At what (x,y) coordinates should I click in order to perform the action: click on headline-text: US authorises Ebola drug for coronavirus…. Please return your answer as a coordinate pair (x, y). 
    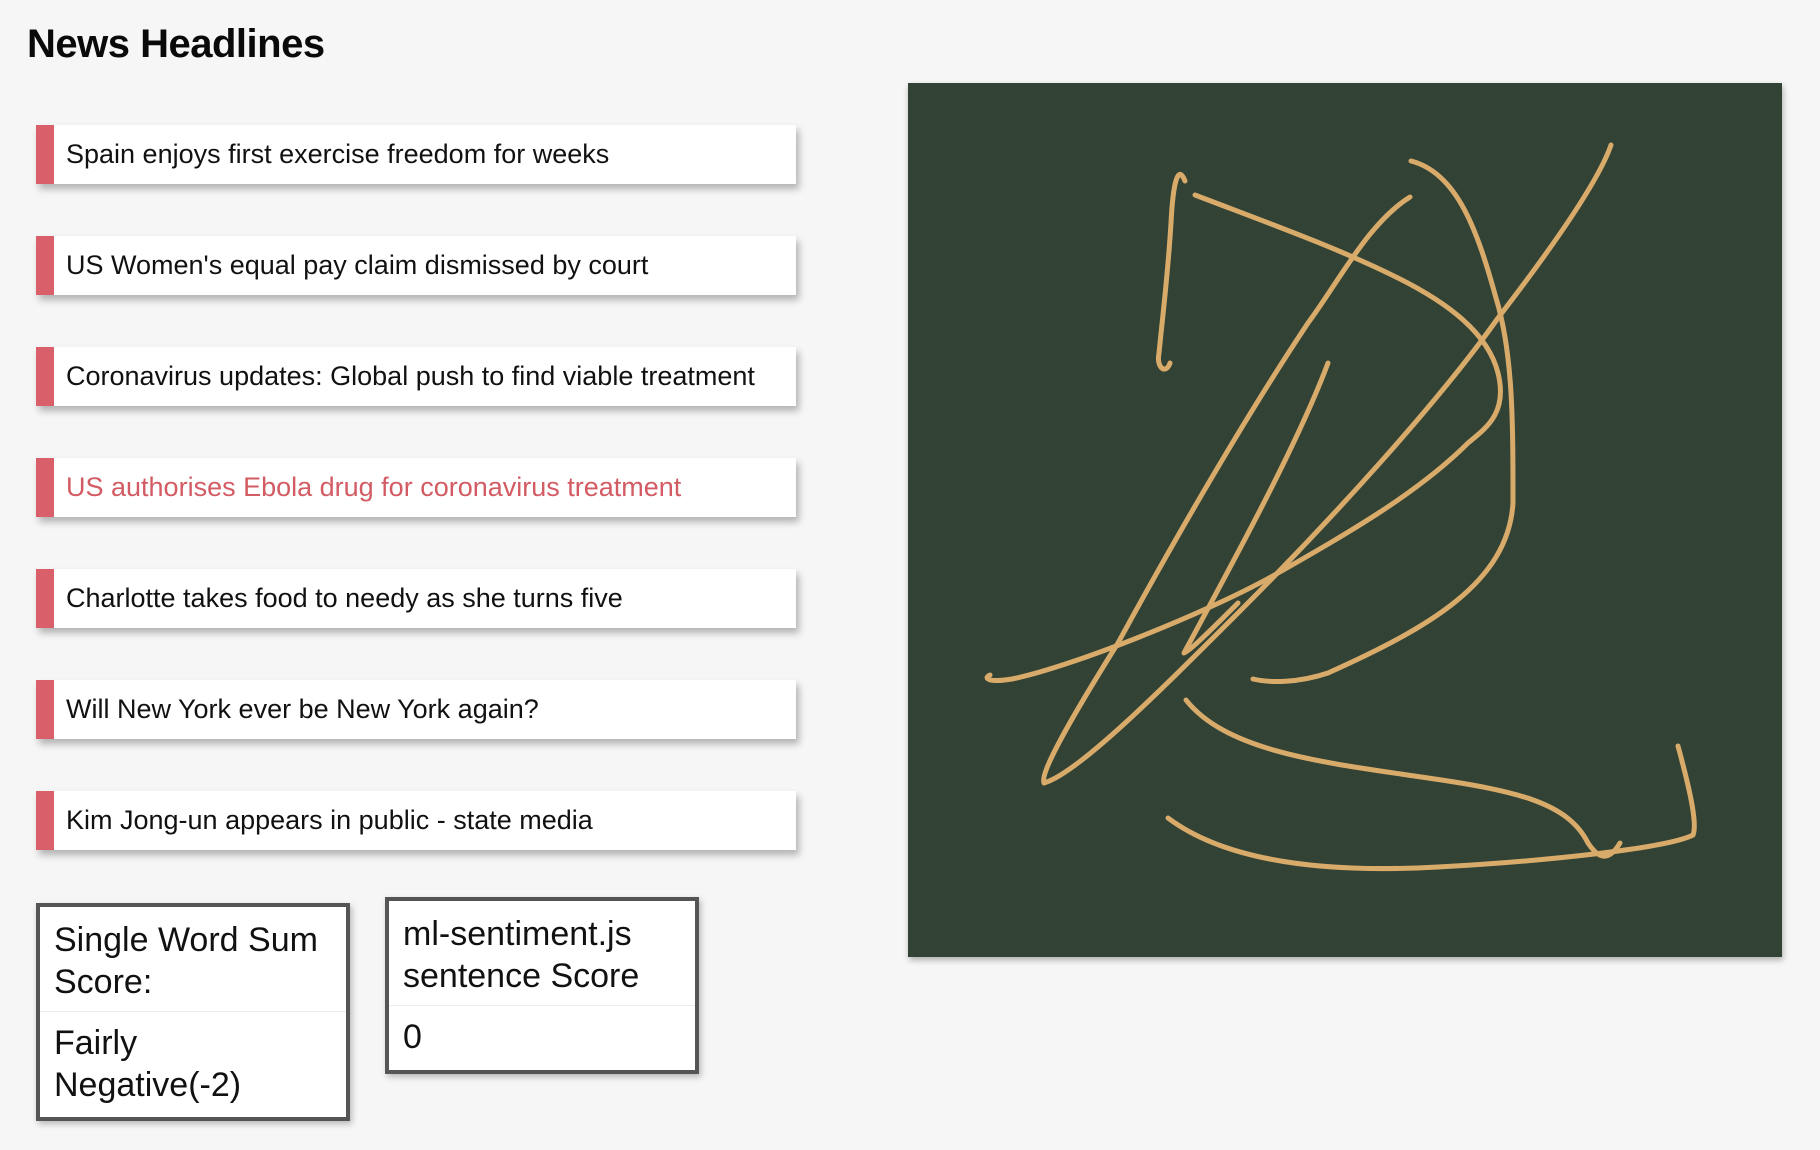
    Looking at the image, I should click on (374, 487).